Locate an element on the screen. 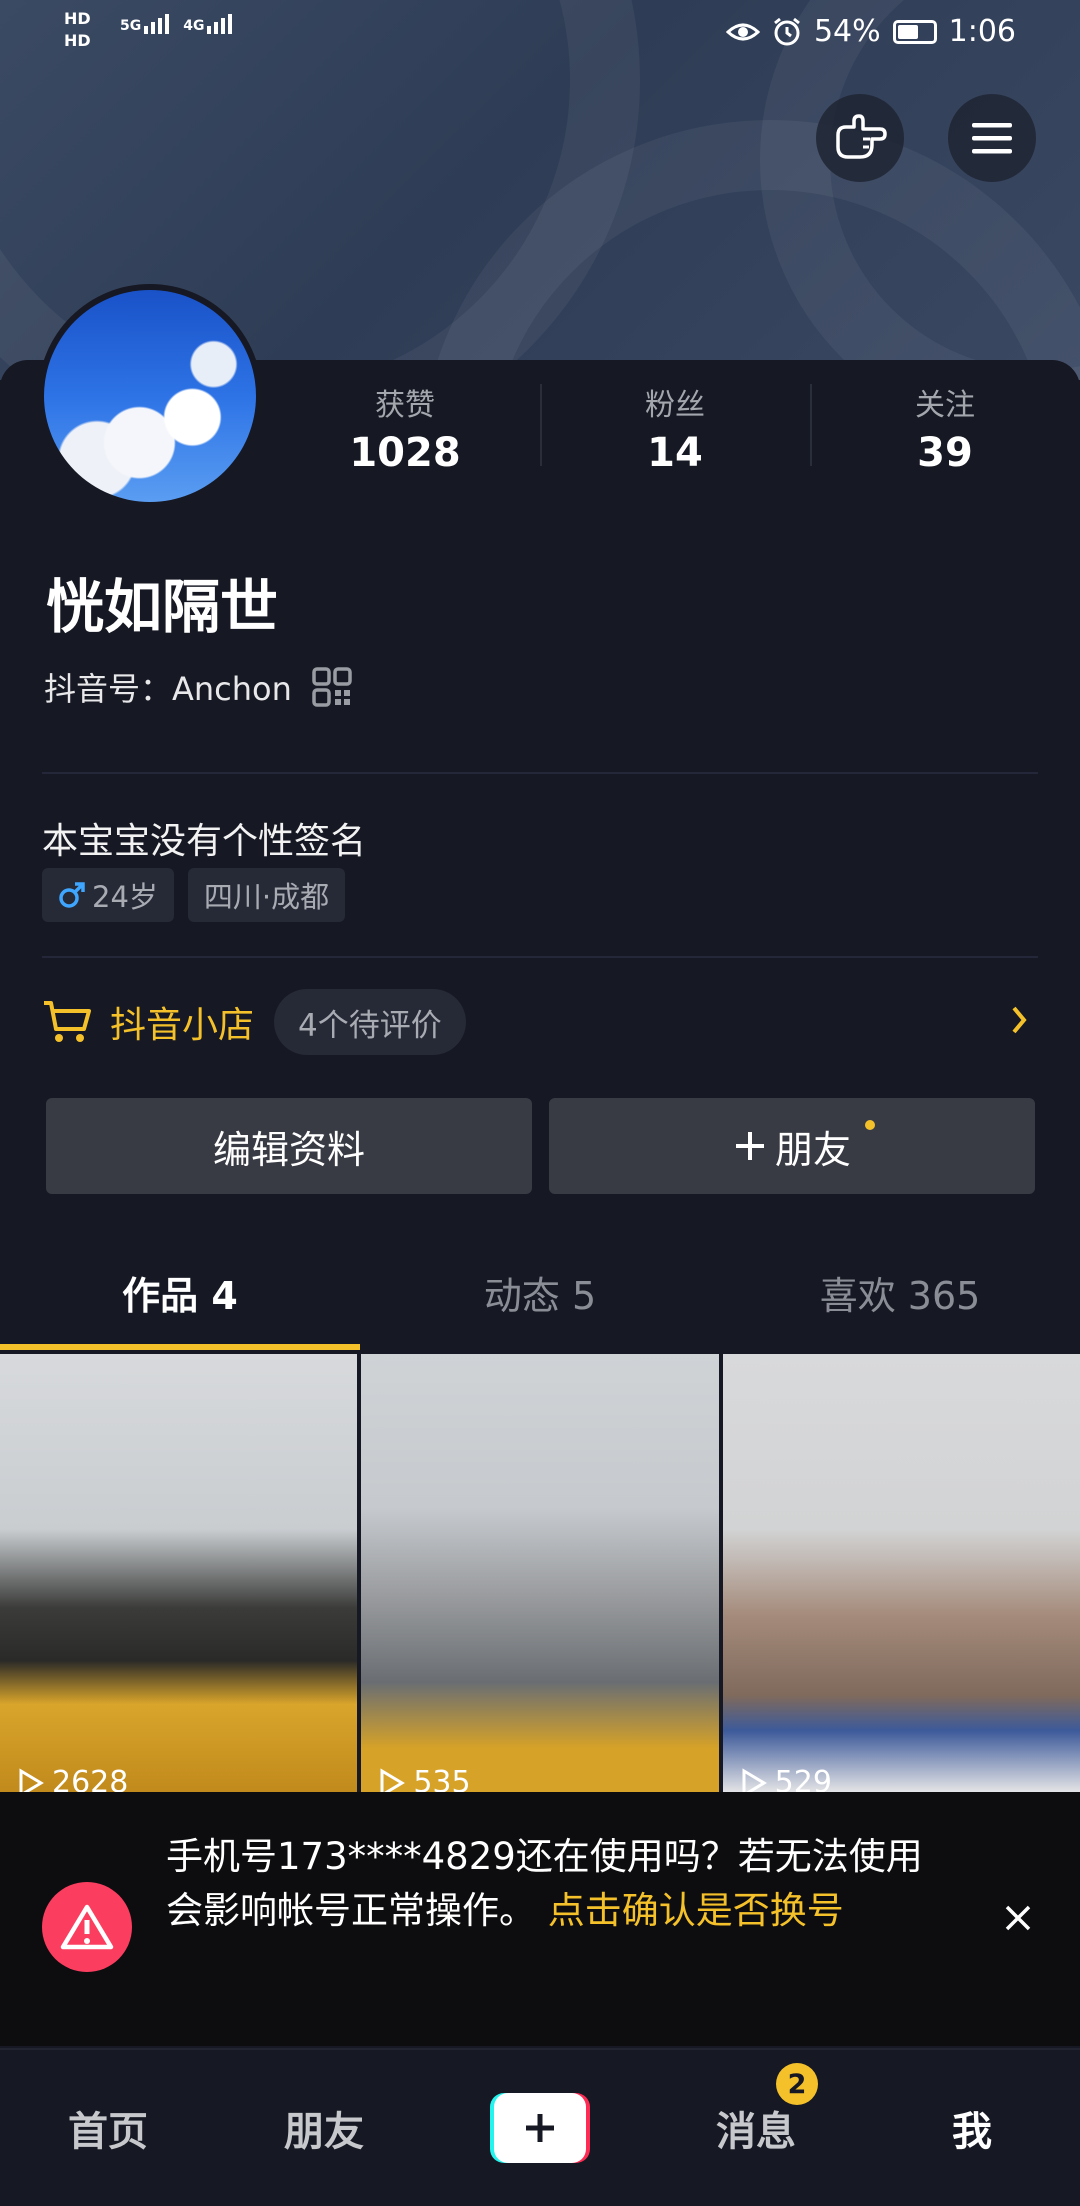 The width and height of the screenshot is (1080, 2206). eye-icon is located at coordinates (742, 31).